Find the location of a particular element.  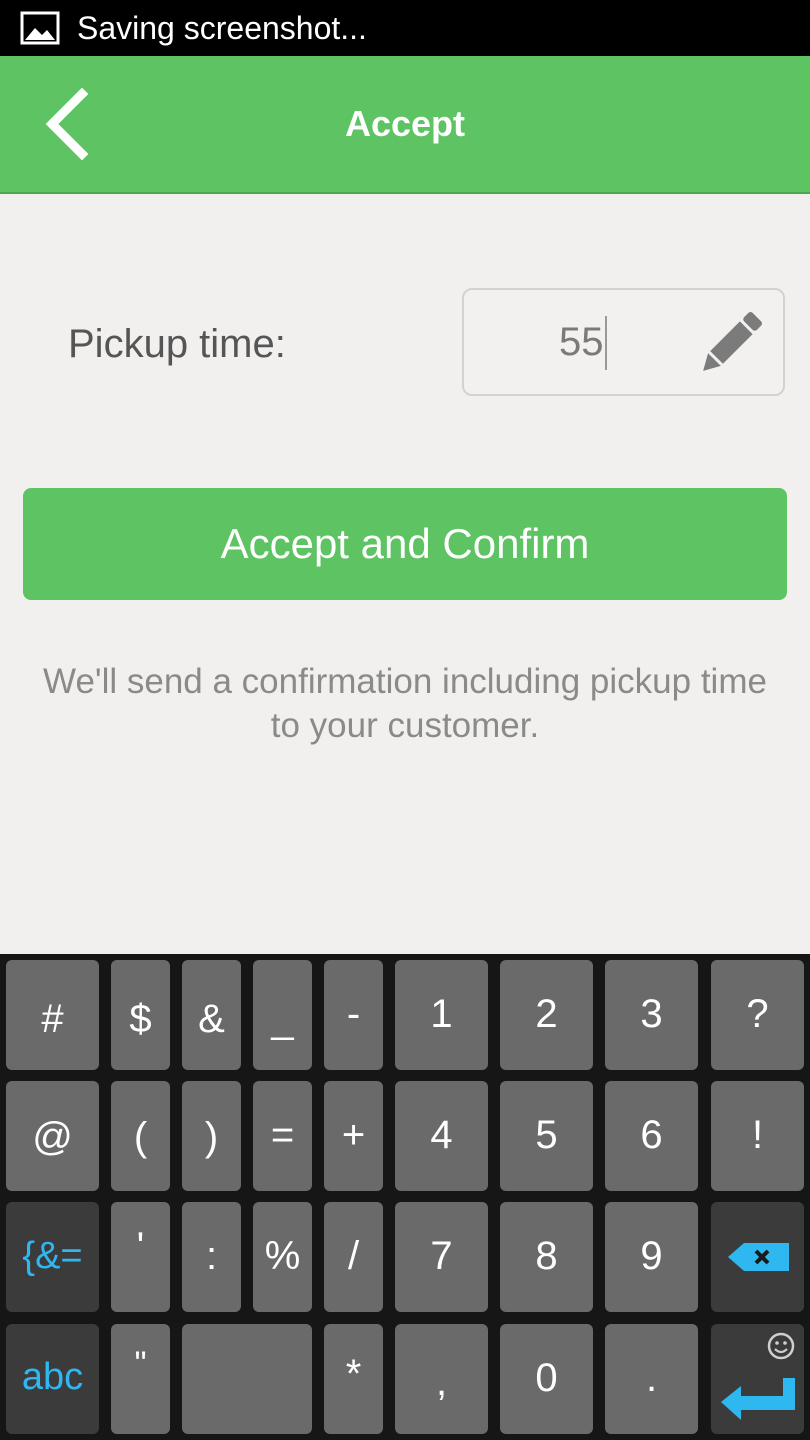

key-backspace is located at coordinates (757, 1257).